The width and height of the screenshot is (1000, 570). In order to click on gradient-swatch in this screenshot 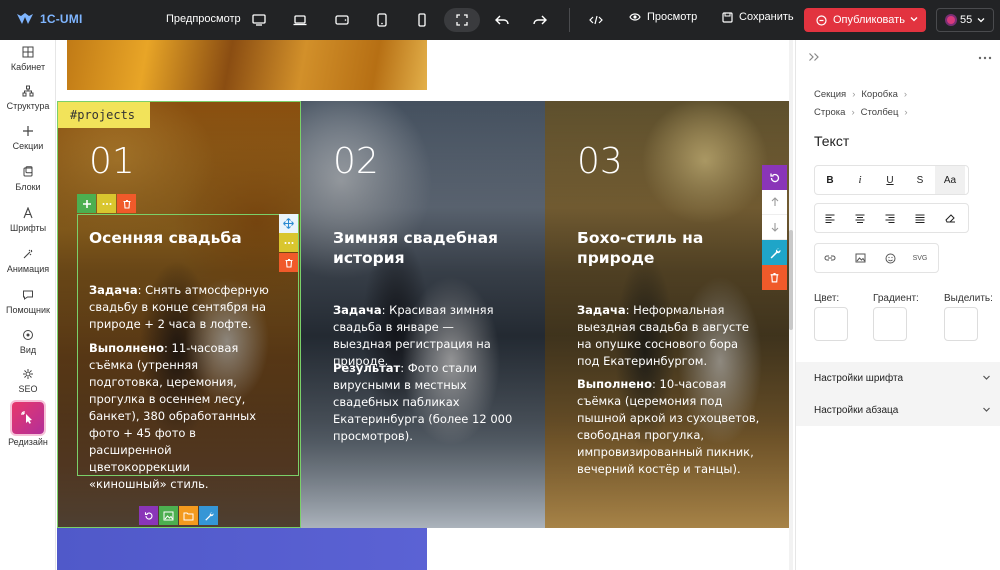, I will do `click(890, 324)`.